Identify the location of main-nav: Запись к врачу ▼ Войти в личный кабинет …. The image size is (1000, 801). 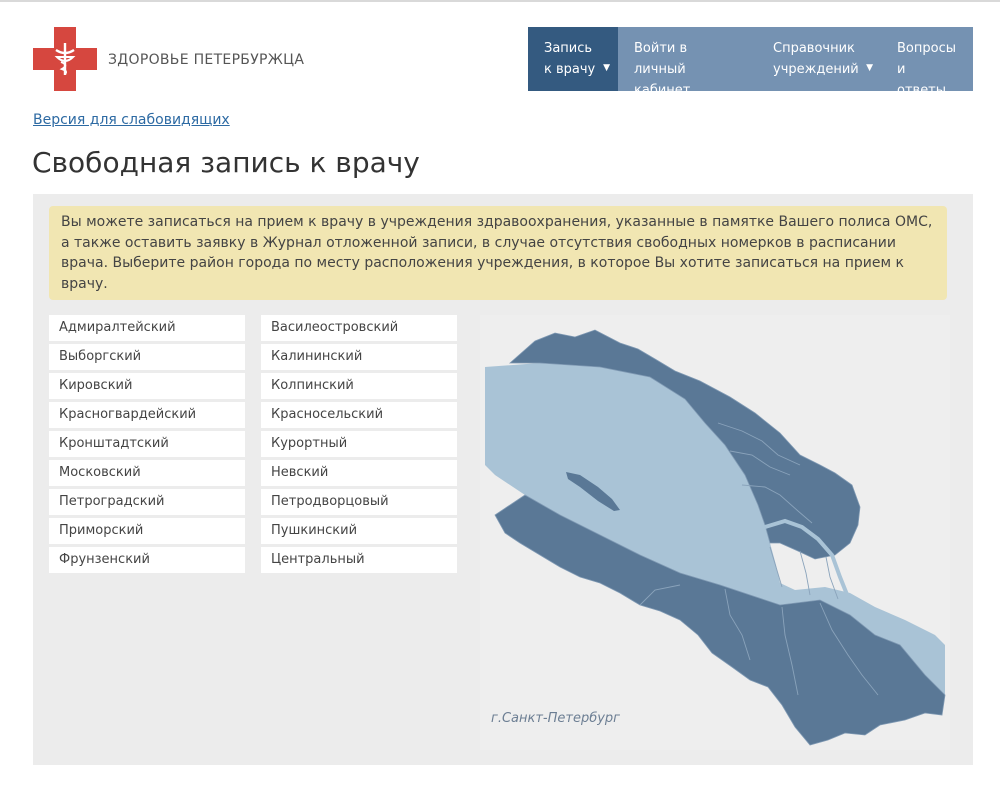
(750, 62).